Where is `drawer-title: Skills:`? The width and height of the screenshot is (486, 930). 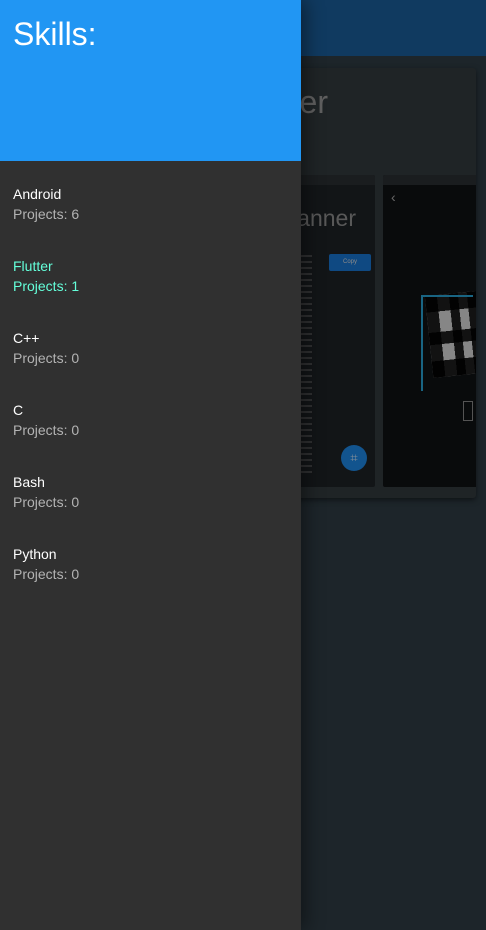
drawer-title: Skills: is located at coordinates (55, 34).